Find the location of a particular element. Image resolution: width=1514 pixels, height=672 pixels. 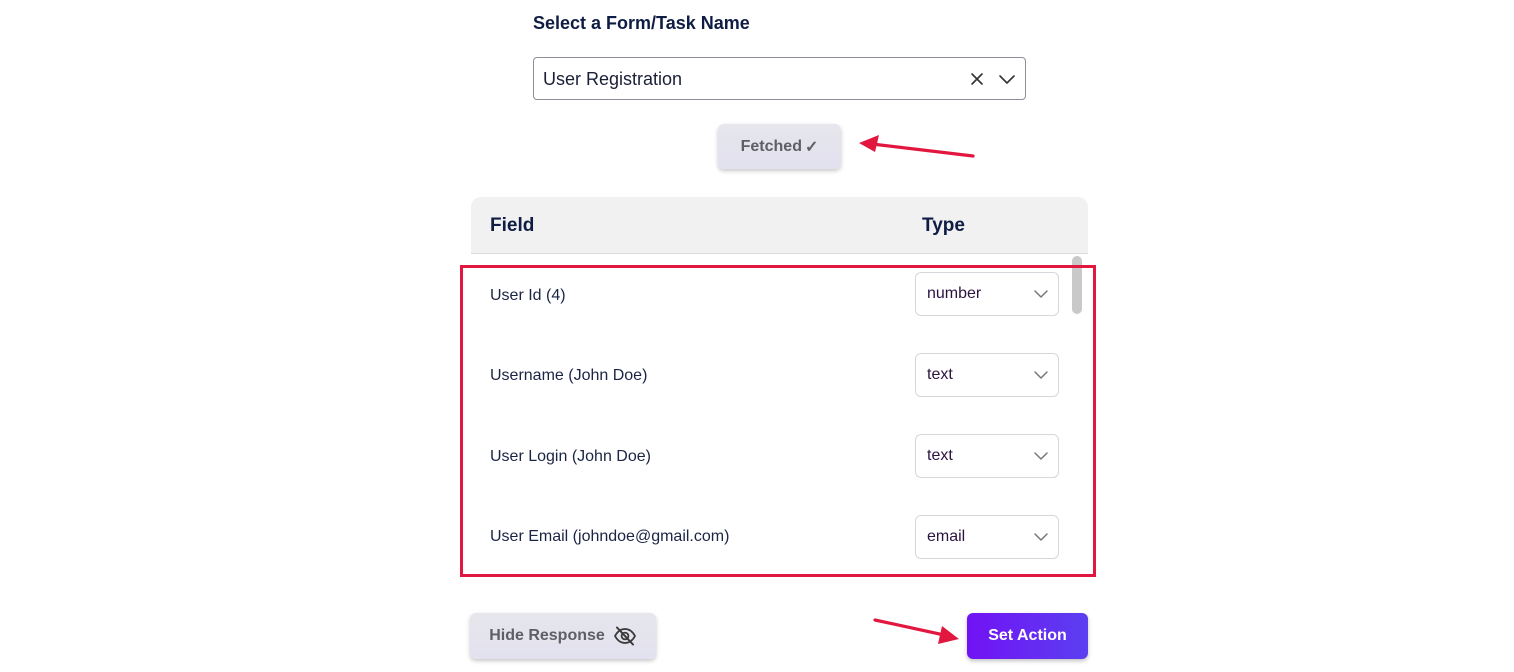

column-header-type: Type is located at coordinates (943, 225).